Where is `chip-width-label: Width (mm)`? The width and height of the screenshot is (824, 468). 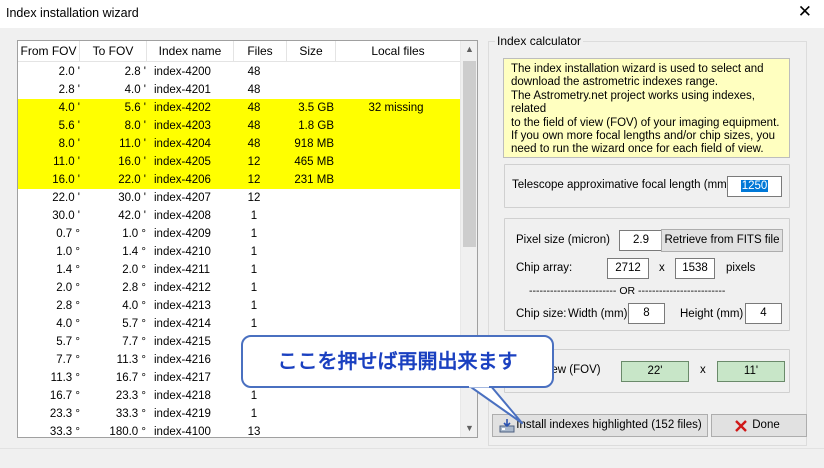 chip-width-label: Width (mm) is located at coordinates (598, 314).